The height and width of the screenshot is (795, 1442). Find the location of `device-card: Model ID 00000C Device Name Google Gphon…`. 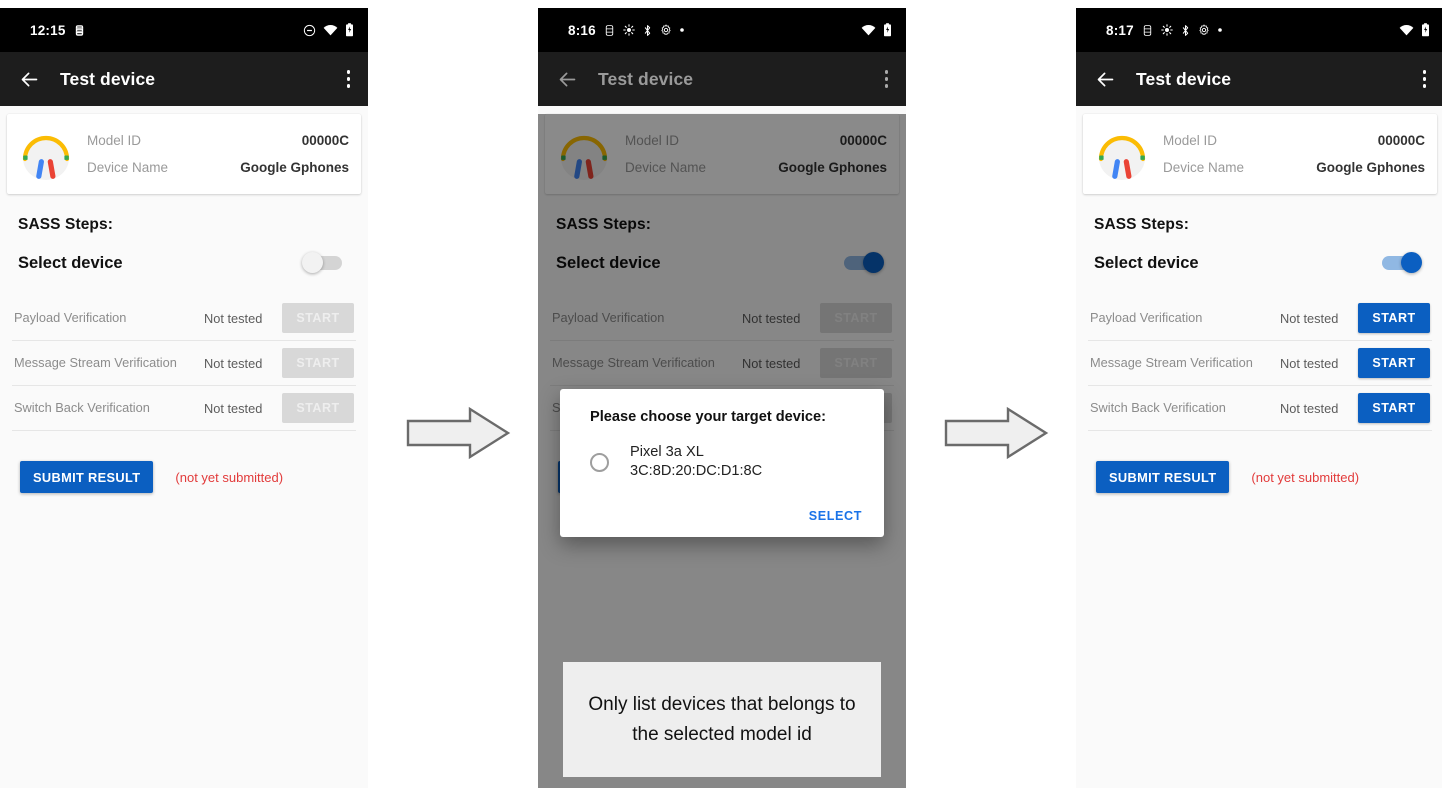

device-card: Model ID 00000C Device Name Google Gphon… is located at coordinates (184, 154).